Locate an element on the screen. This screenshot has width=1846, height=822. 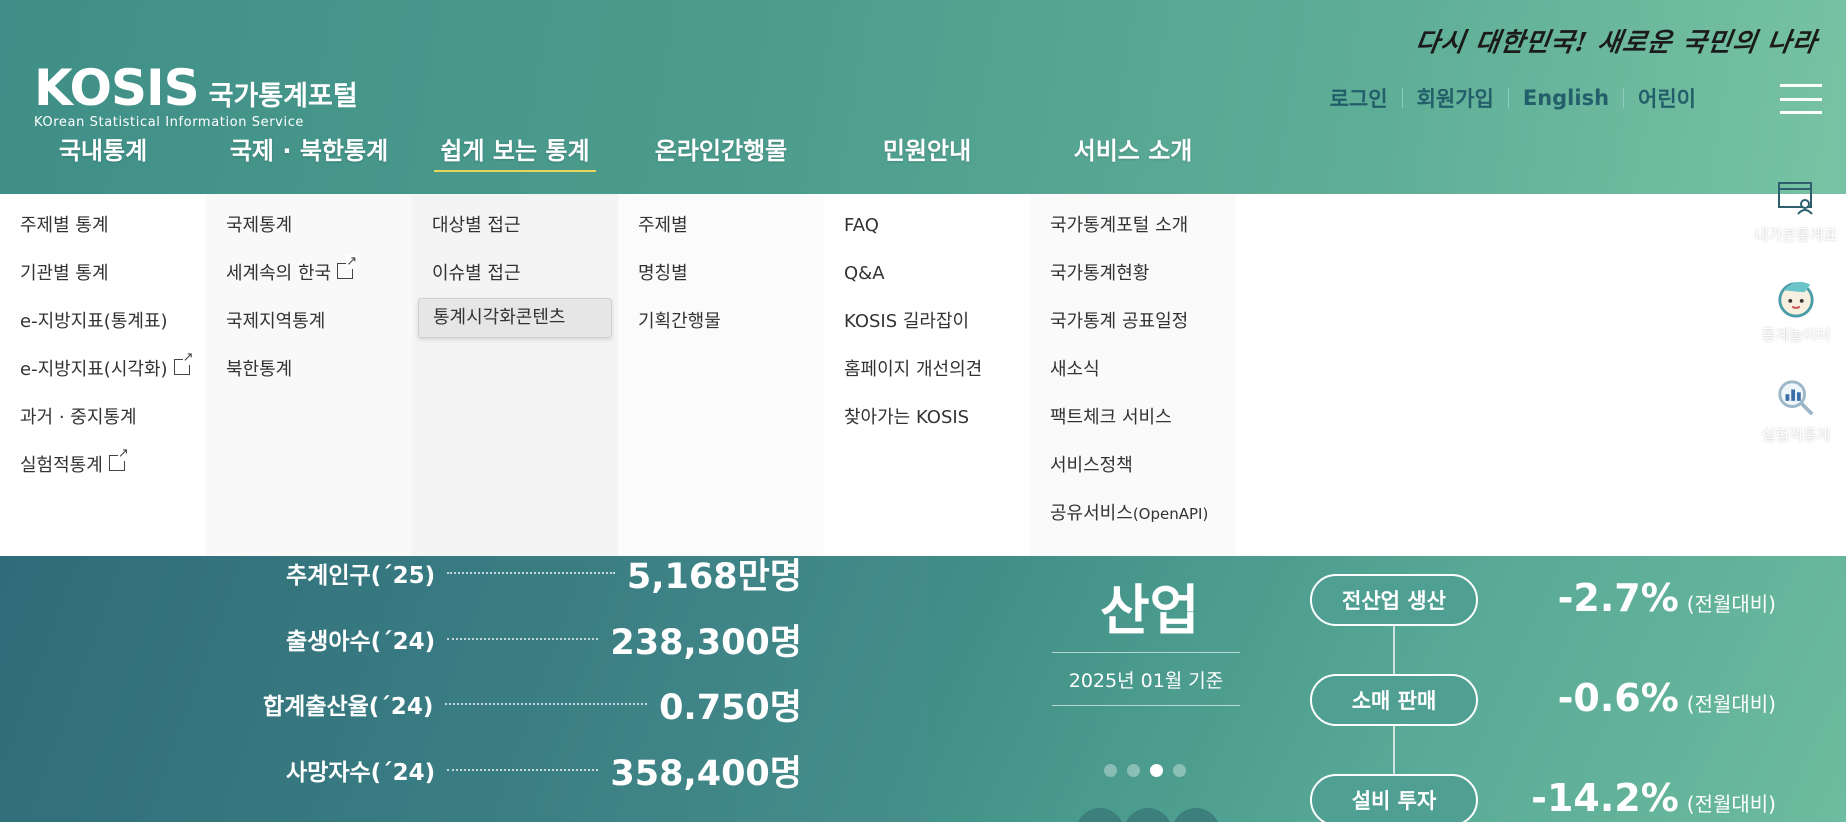
signup-link: 회원가입 is located at coordinates (1455, 98).